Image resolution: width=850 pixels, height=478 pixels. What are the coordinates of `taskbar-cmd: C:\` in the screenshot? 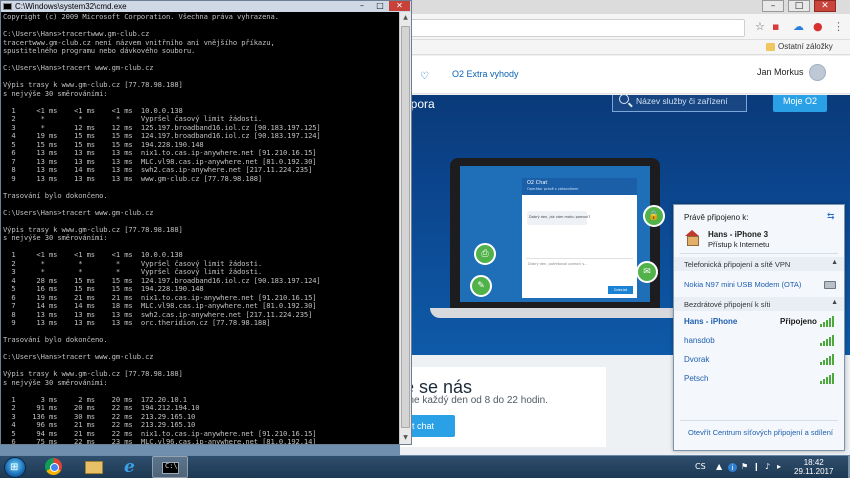 It's located at (170, 467).